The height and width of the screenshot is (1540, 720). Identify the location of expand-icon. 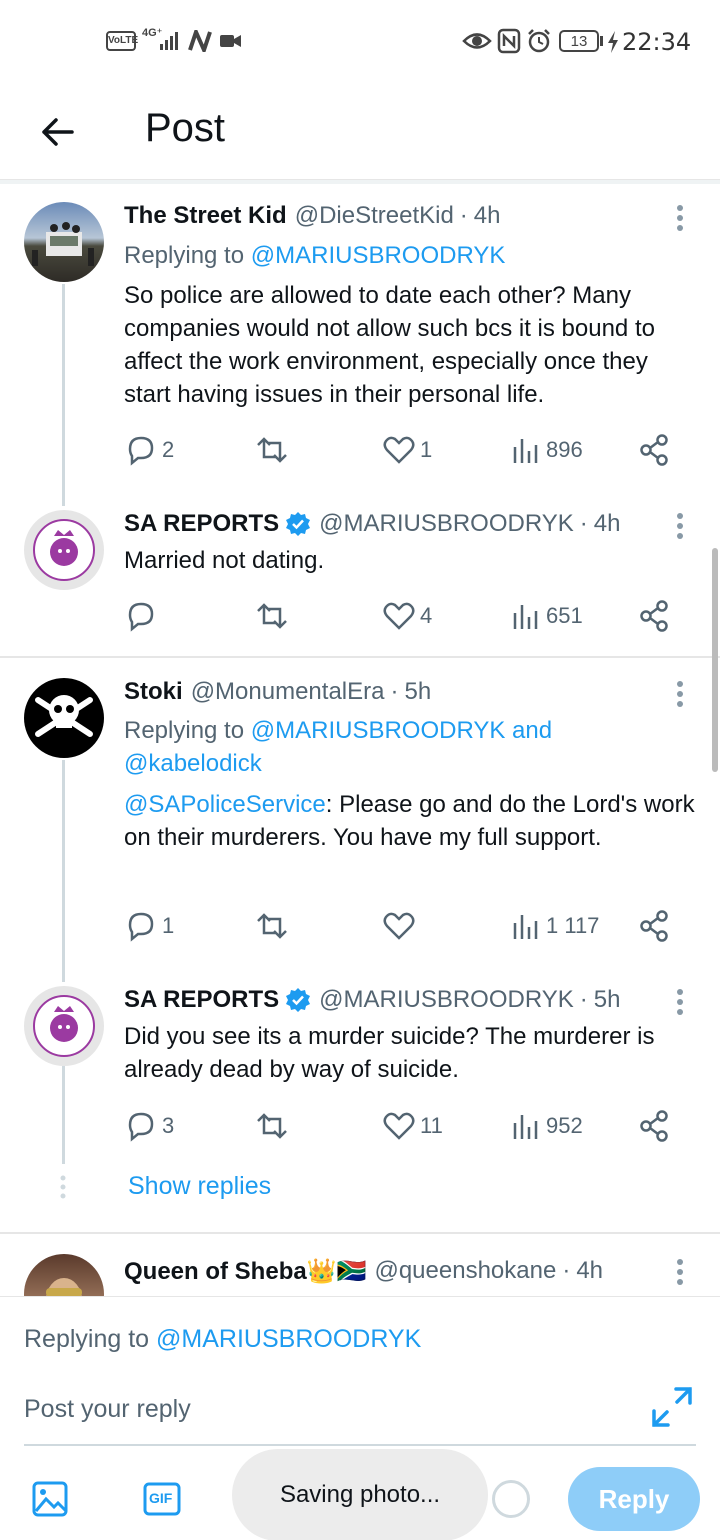
(672, 1407).